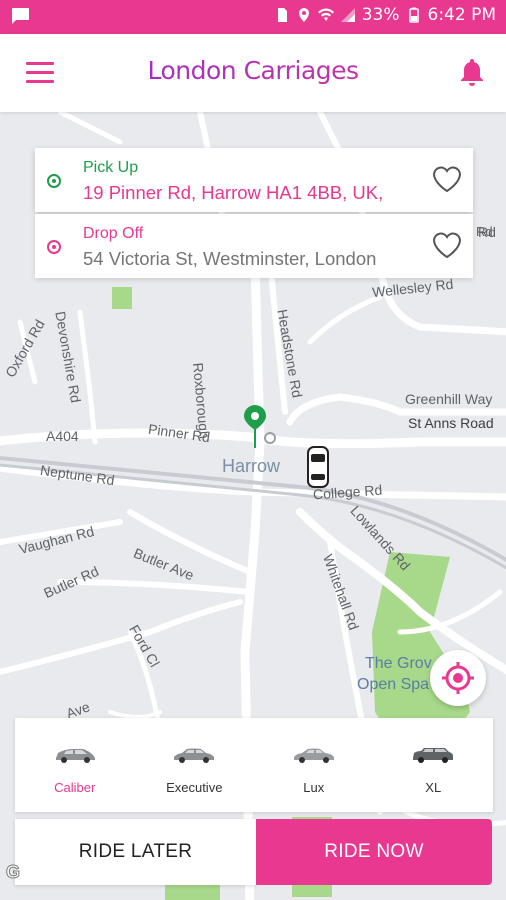 The width and height of the screenshot is (506, 900). What do you see at coordinates (194, 755) in the screenshot?
I see `sedan-car-icon` at bounding box center [194, 755].